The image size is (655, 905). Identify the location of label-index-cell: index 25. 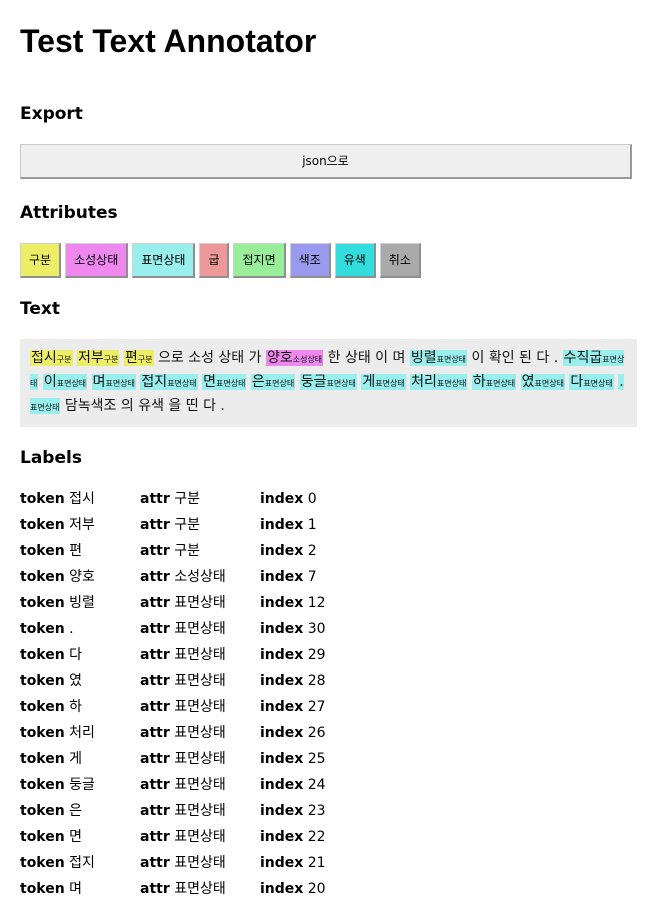
(293, 762).